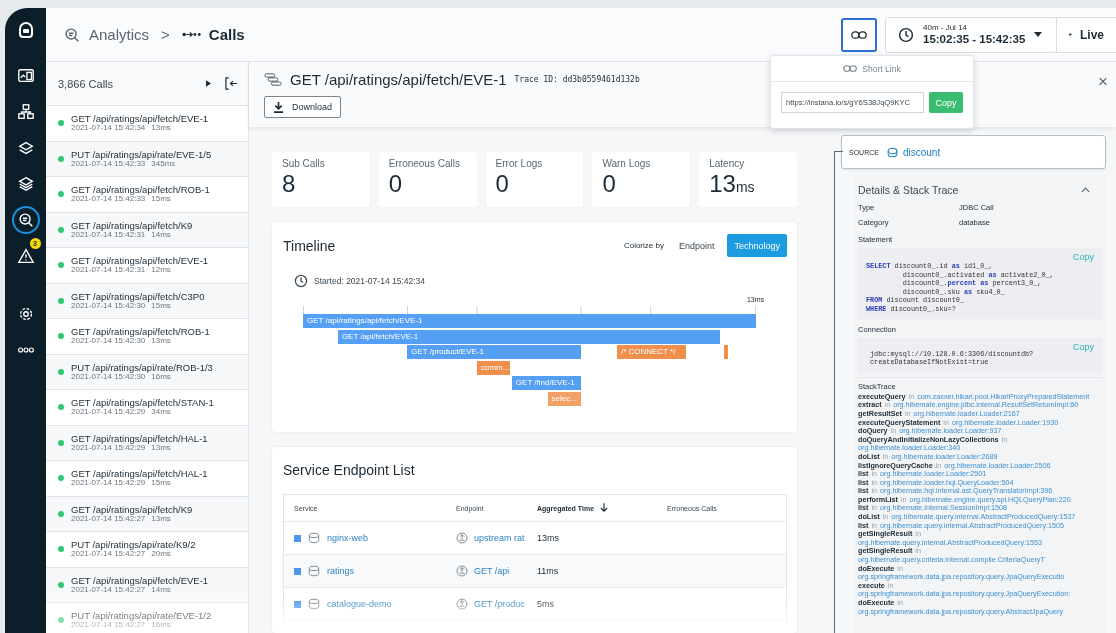  I want to click on toggle-button: Endpoint, so click(696, 245).